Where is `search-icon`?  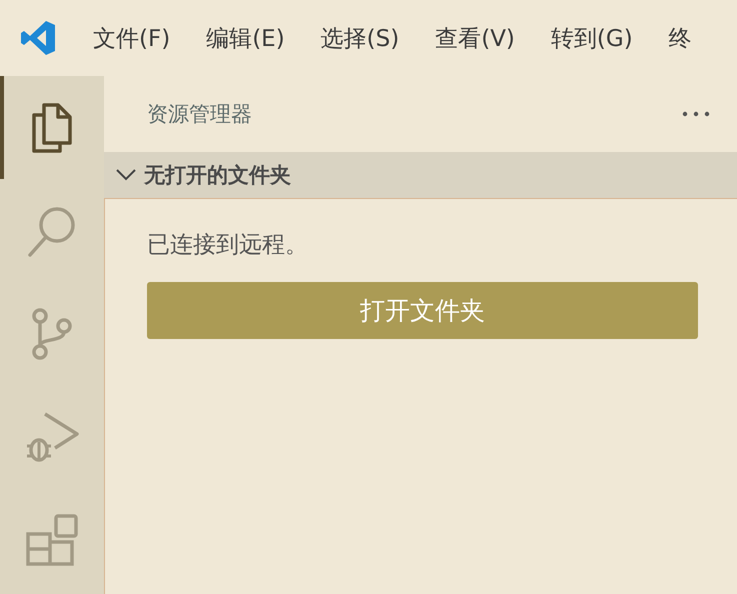
search-icon is located at coordinates (52, 230).